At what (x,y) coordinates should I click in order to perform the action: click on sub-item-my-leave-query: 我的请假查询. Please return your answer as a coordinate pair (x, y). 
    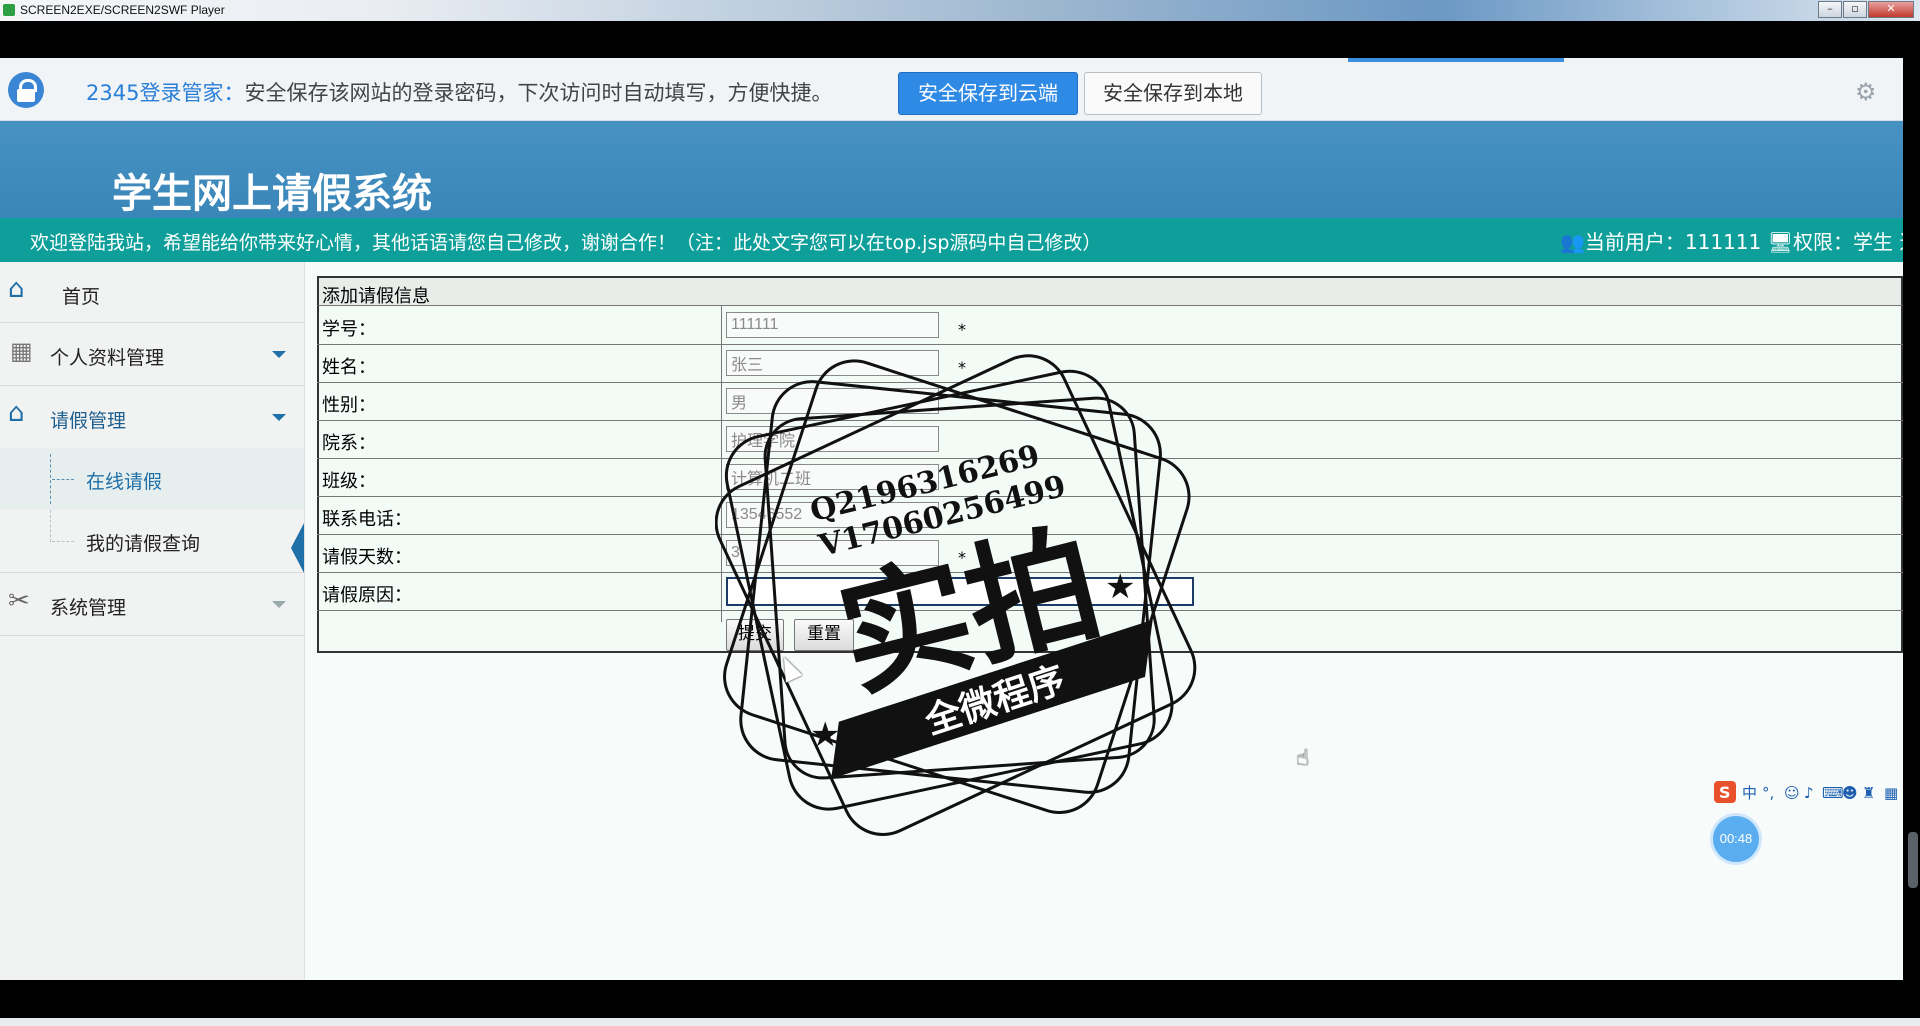
    Looking at the image, I should click on (152, 541).